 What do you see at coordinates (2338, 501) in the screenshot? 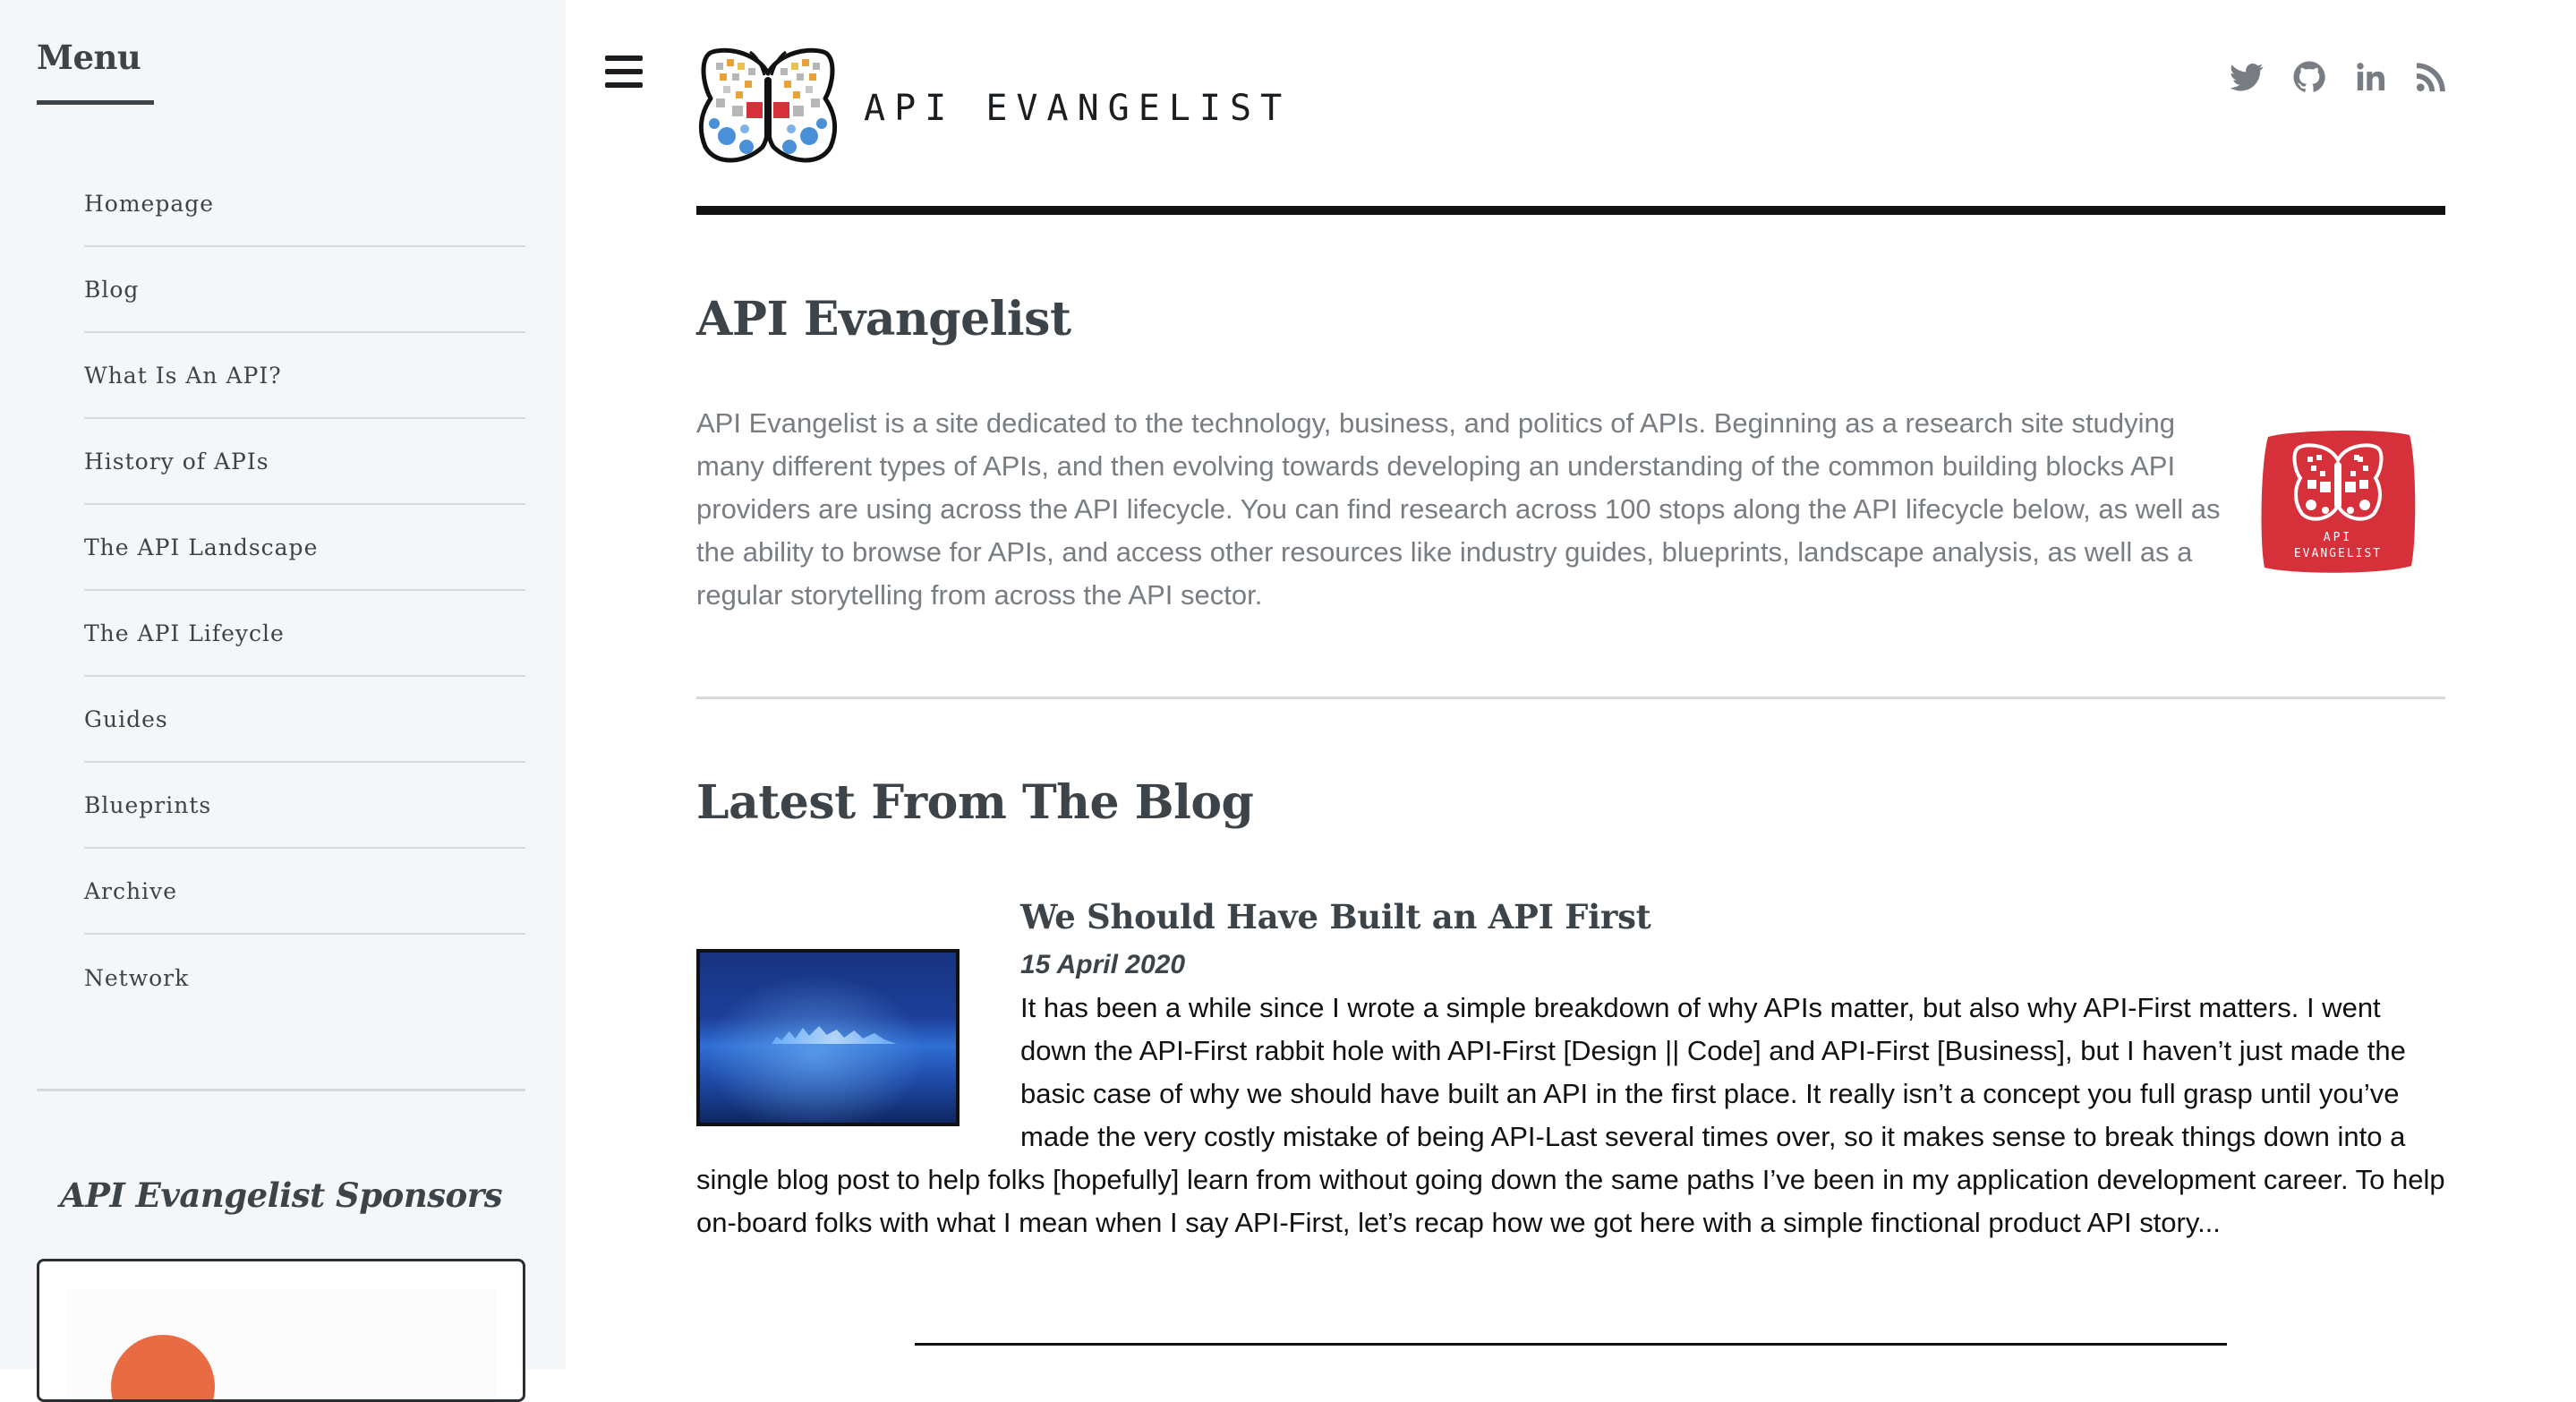
I see `api-evangelist-badge-icon: API EVANGELIST` at bounding box center [2338, 501].